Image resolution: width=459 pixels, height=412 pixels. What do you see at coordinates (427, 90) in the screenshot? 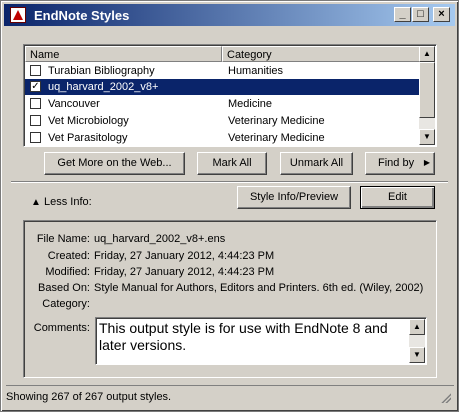
I see `scroll-thumb` at bounding box center [427, 90].